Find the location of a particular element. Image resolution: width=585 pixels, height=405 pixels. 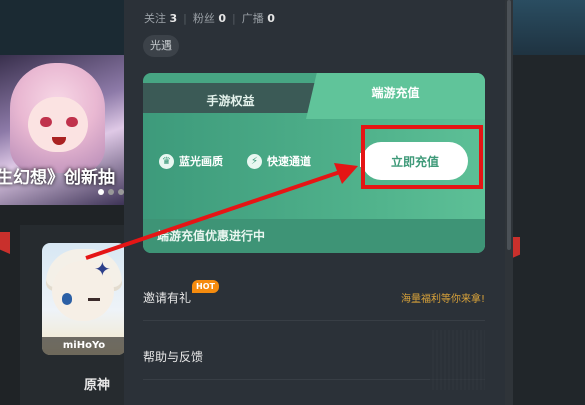

banner-pagination is located at coordinates (111, 192).